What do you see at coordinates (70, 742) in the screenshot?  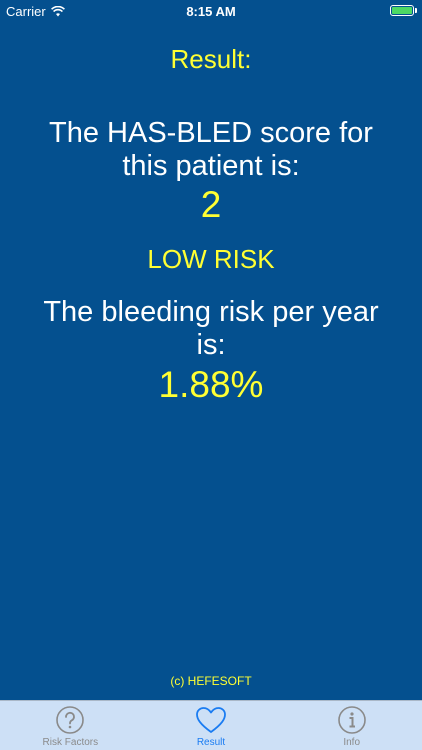 I see `tab-label-risk-factors: Risk Factors` at bounding box center [70, 742].